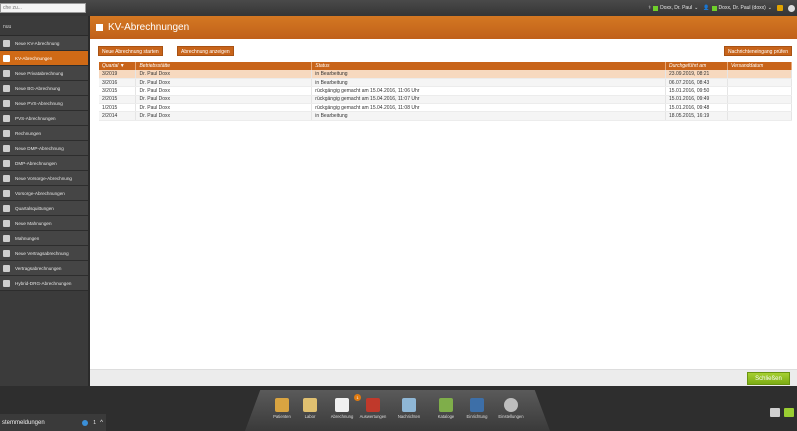 The image size is (797, 431). I want to click on page-title: KV-Abrechnungen, so click(149, 27).